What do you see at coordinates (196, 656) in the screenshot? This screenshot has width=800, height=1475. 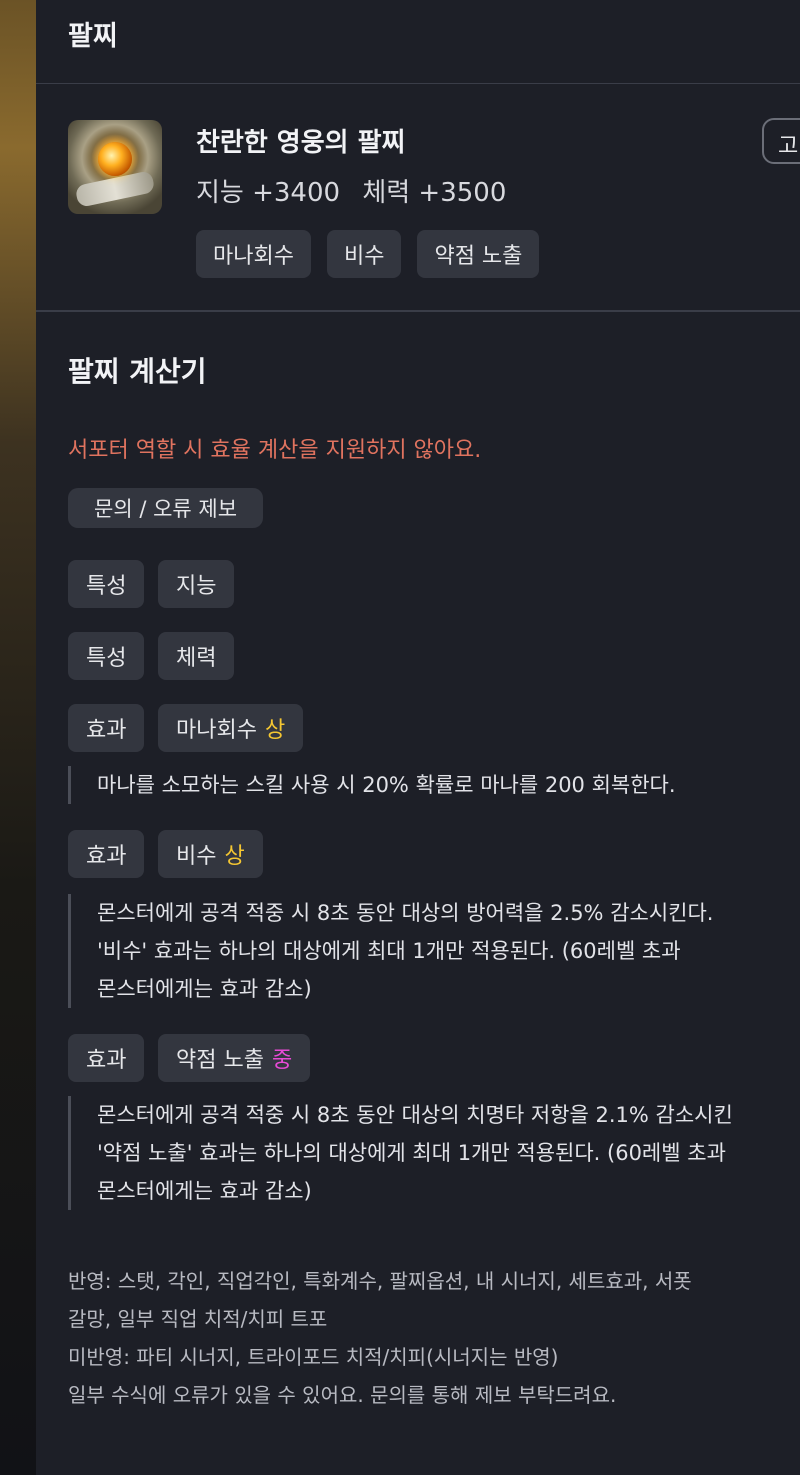 I see `row-value-select: 체력` at bounding box center [196, 656].